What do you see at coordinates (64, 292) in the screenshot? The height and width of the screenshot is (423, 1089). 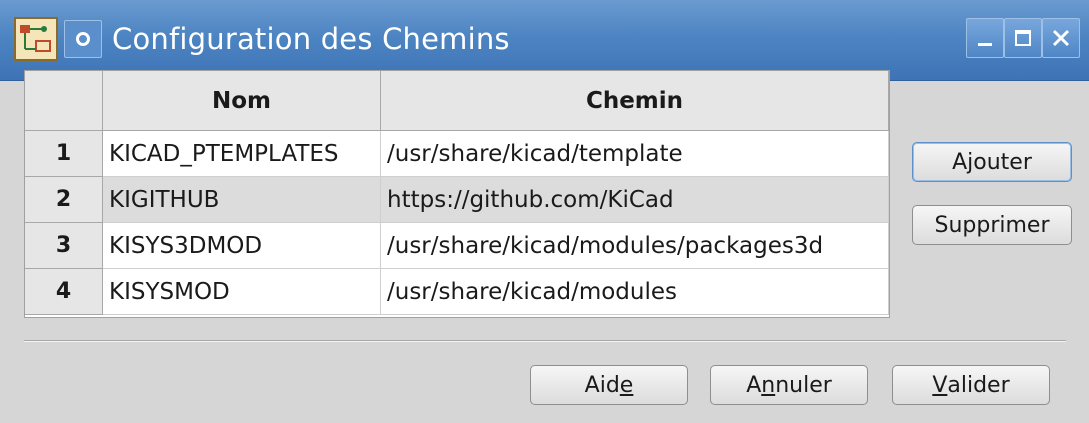 I see `row-number: 4` at bounding box center [64, 292].